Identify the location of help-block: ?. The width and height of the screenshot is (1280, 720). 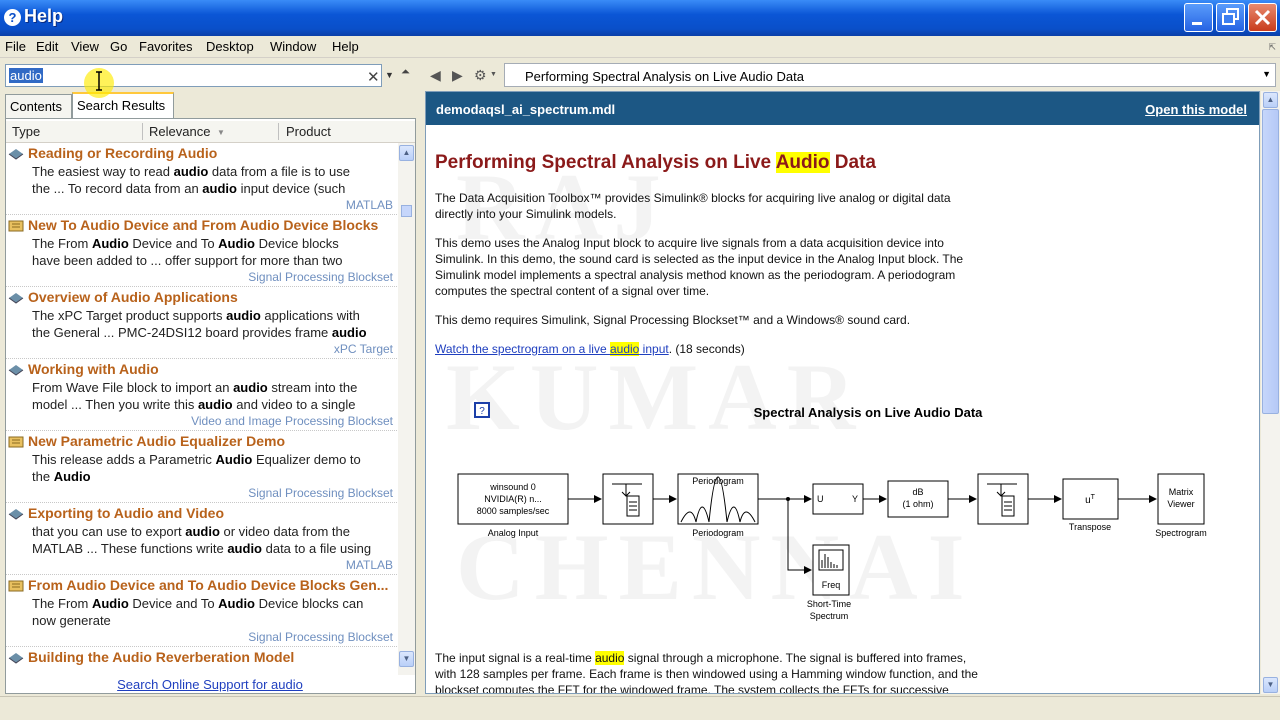
(482, 410).